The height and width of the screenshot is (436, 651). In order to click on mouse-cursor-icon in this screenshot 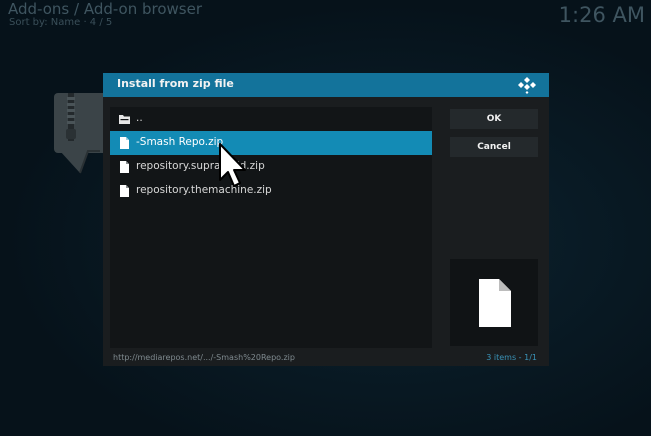, I will do `click(232, 165)`.